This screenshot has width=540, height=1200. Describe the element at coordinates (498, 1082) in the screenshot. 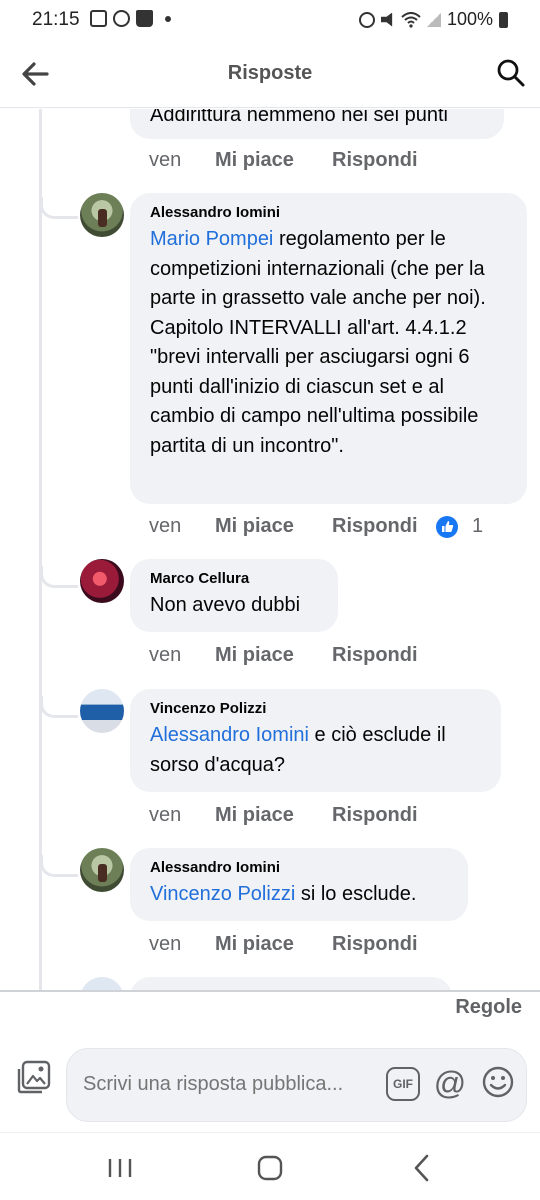

I see `emoji-icon` at that location.